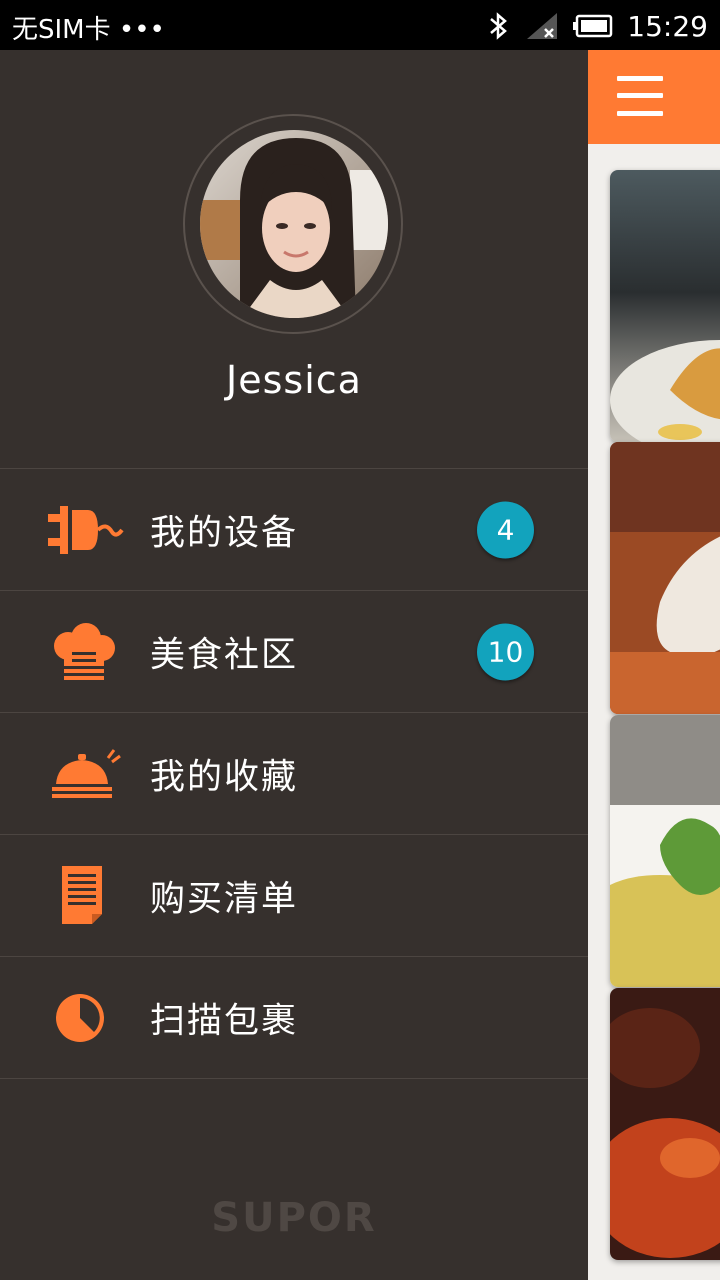 This screenshot has height=1280, width=720. What do you see at coordinates (224, 899) in the screenshot?
I see `menu-item-label: 购买清单` at bounding box center [224, 899].